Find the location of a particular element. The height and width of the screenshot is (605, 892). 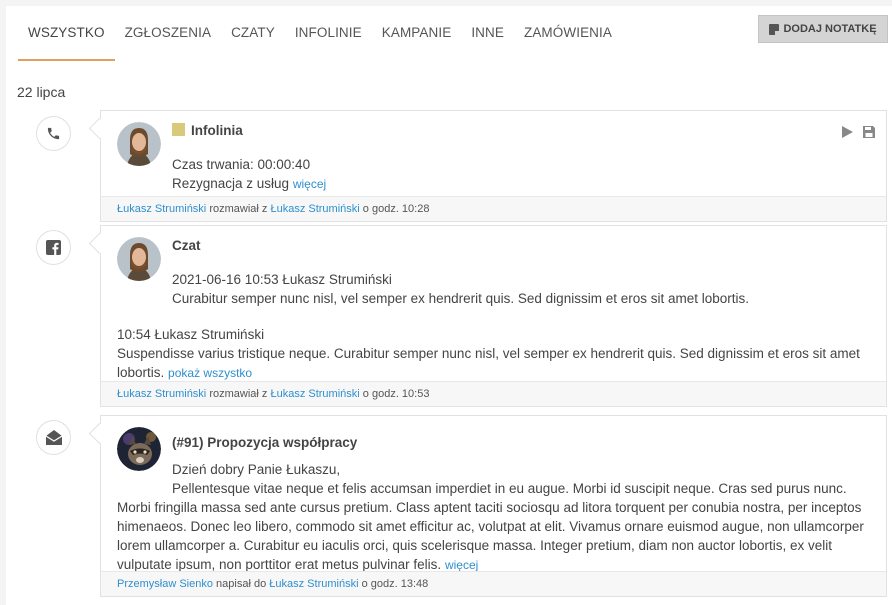

message-header: 2021-06-16 10:53 Łukasz Strumiński is located at coordinates (282, 279).